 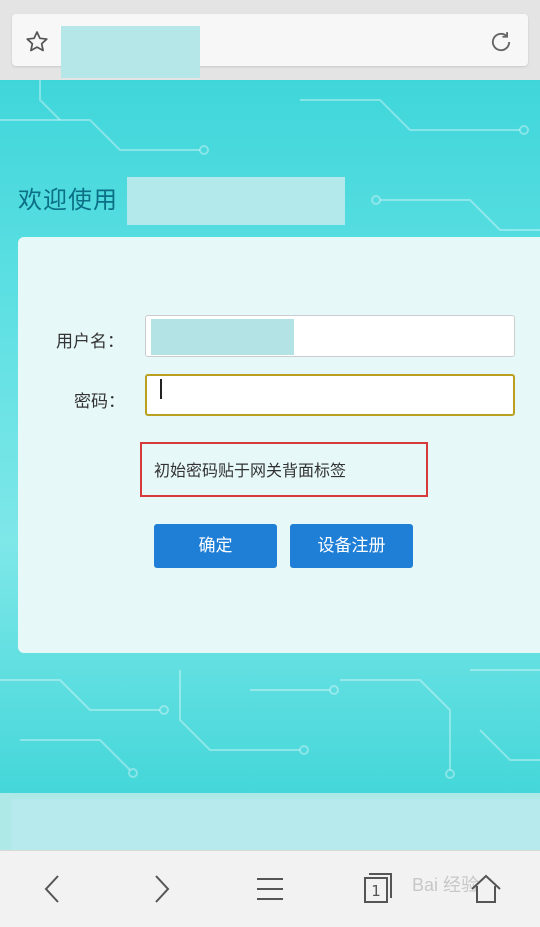 I want to click on password-hint: 初始密码贴于网关背面标签, so click(x=250, y=470).